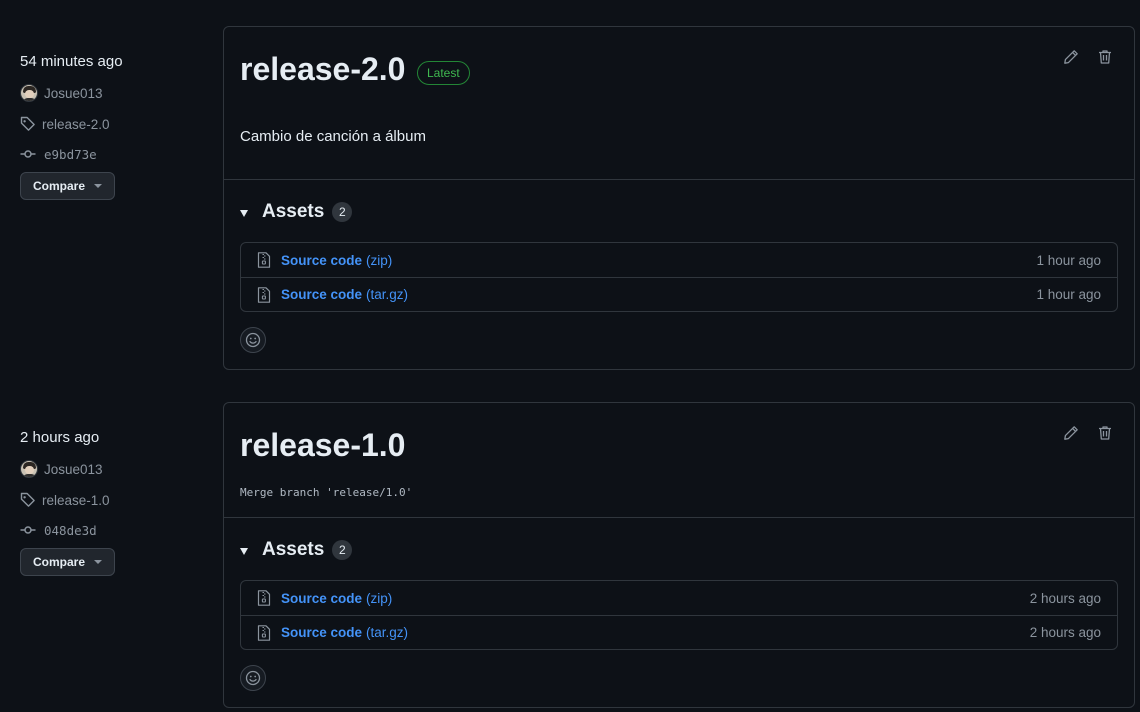 The image size is (1140, 712). What do you see at coordinates (679, 598) in the screenshot?
I see `list-item: Source code (zip) 2 hours ago` at bounding box center [679, 598].